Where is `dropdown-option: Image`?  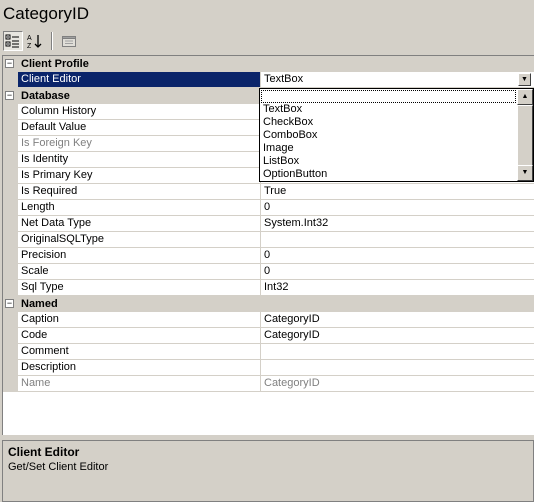 dropdown-option: Image is located at coordinates (388, 148).